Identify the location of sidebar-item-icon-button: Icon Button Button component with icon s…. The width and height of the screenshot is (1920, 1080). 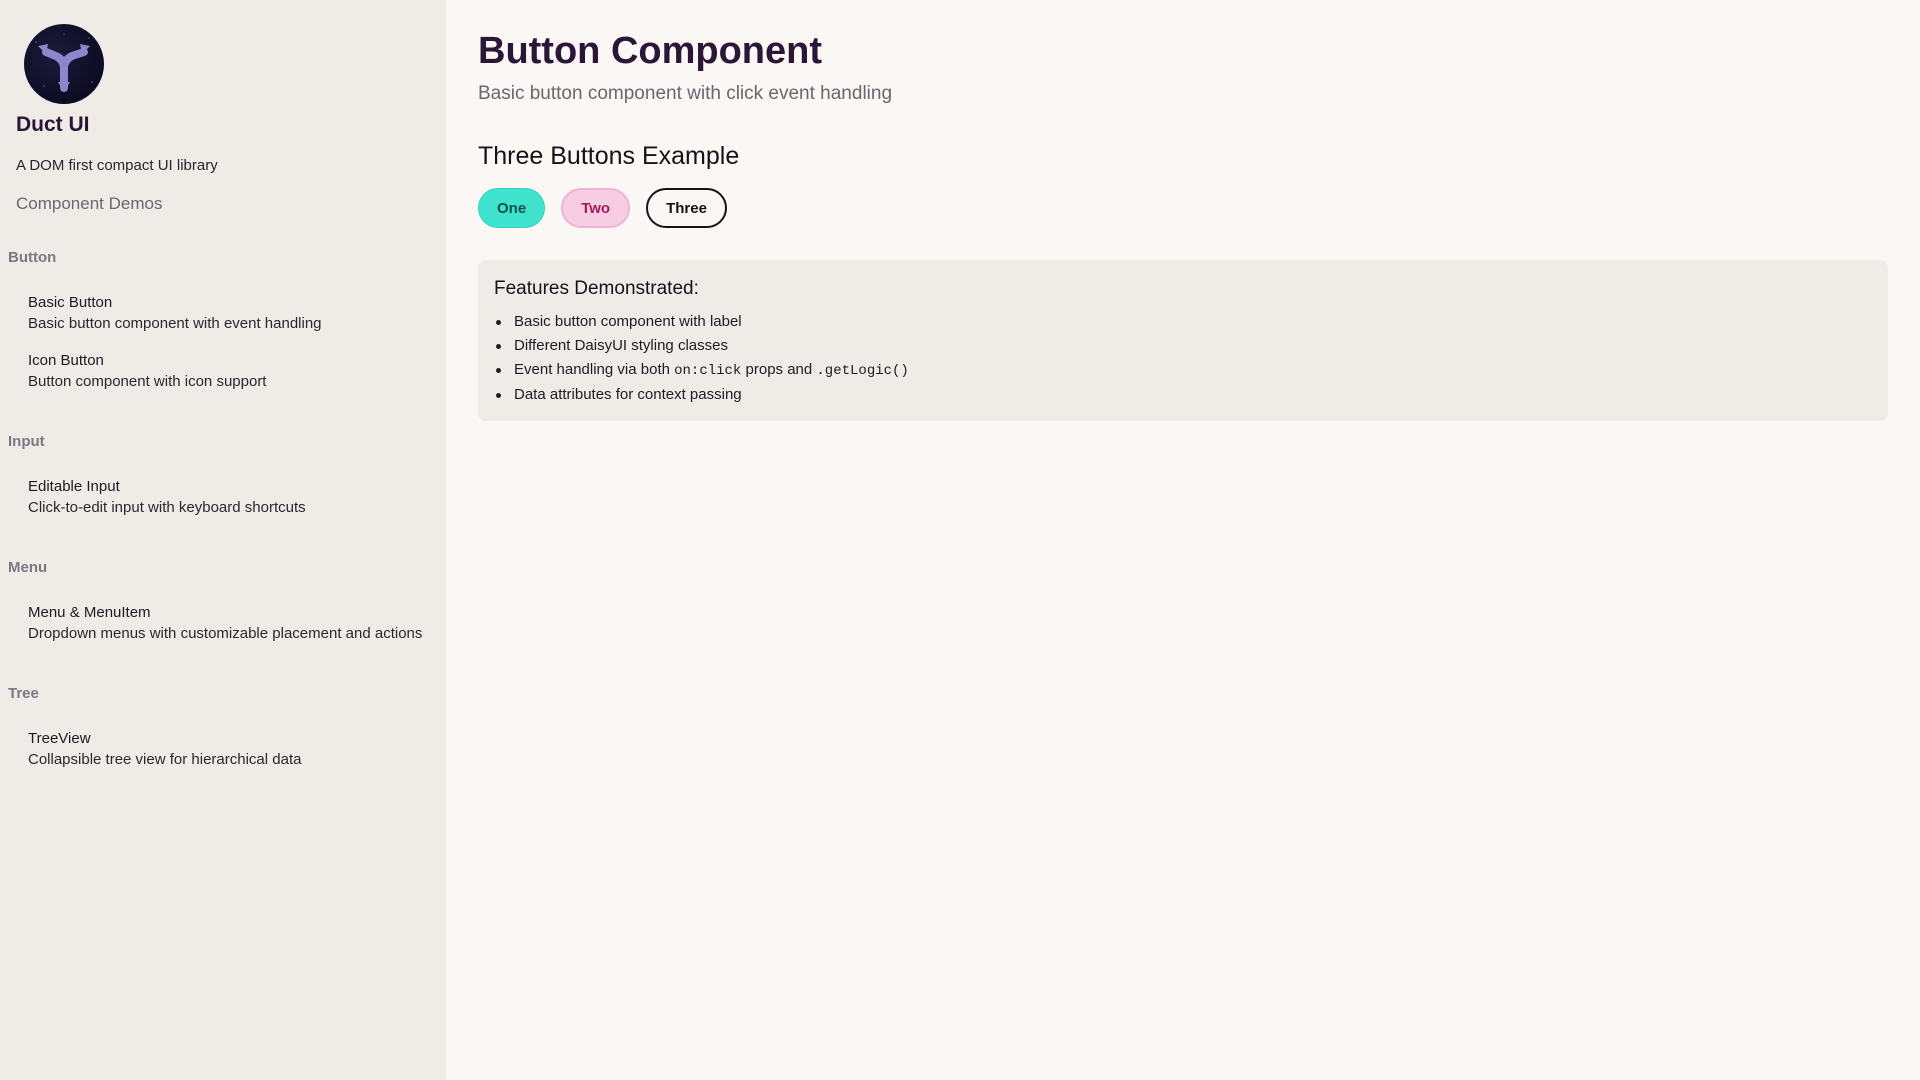
(228, 372).